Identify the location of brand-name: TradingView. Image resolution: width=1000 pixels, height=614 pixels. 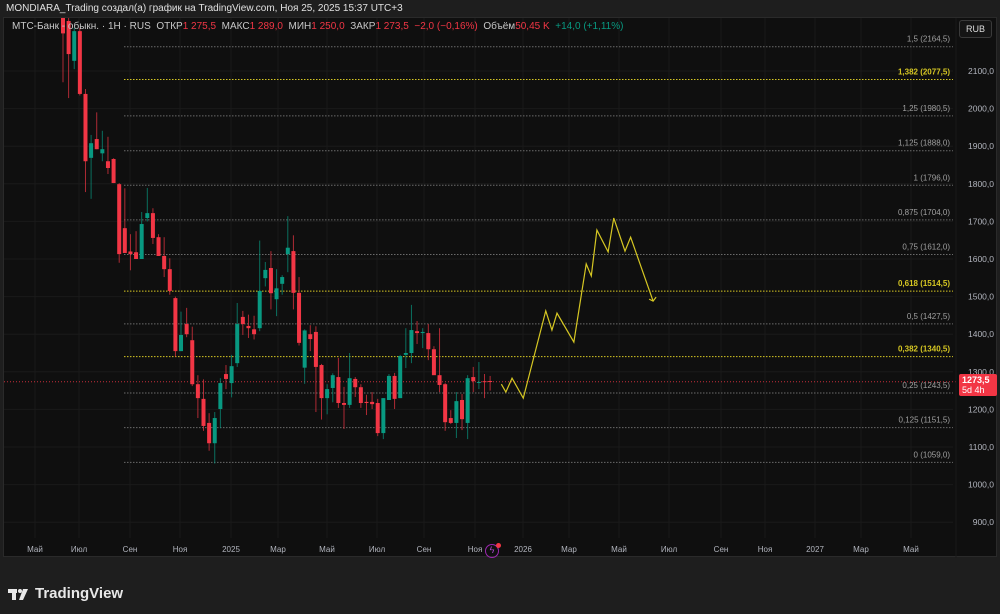
(79, 593).